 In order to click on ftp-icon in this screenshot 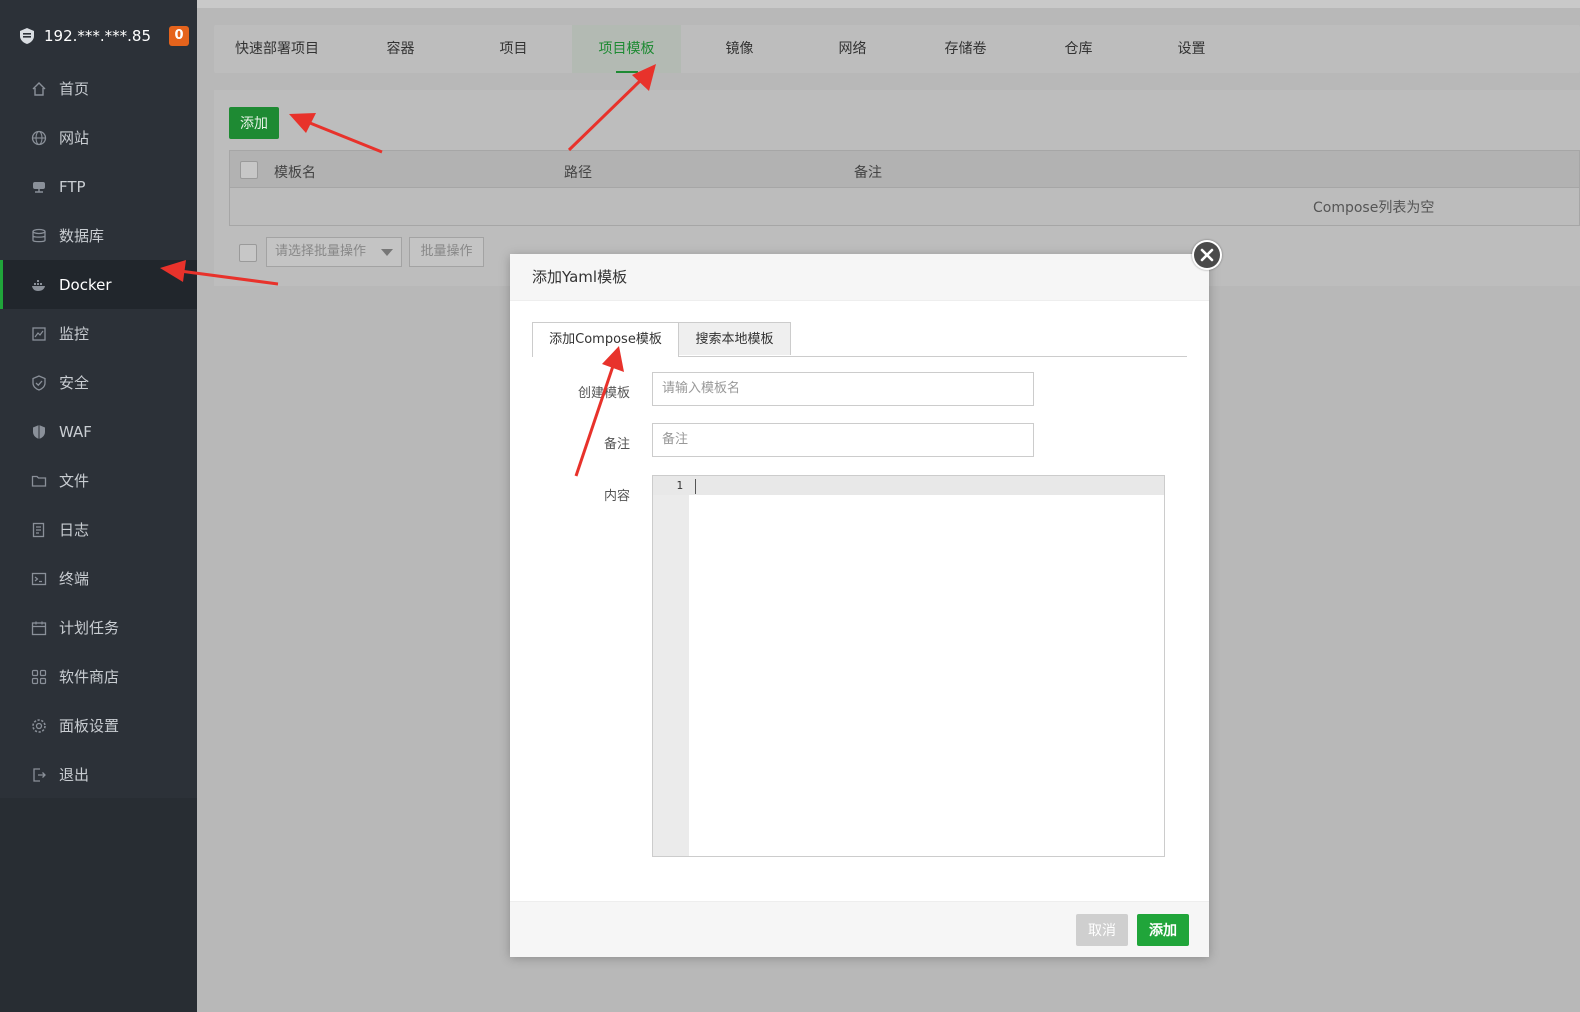, I will do `click(39, 187)`.